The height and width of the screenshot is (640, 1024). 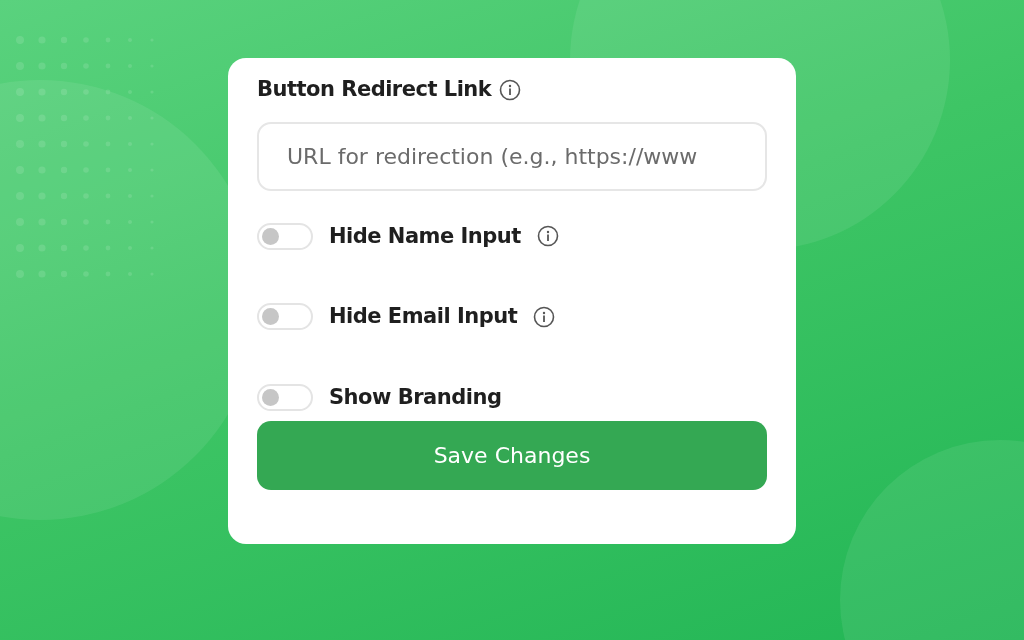 What do you see at coordinates (512, 156) in the screenshot?
I see `url-input-field: URL for redirection (e.g., https://www` at bounding box center [512, 156].